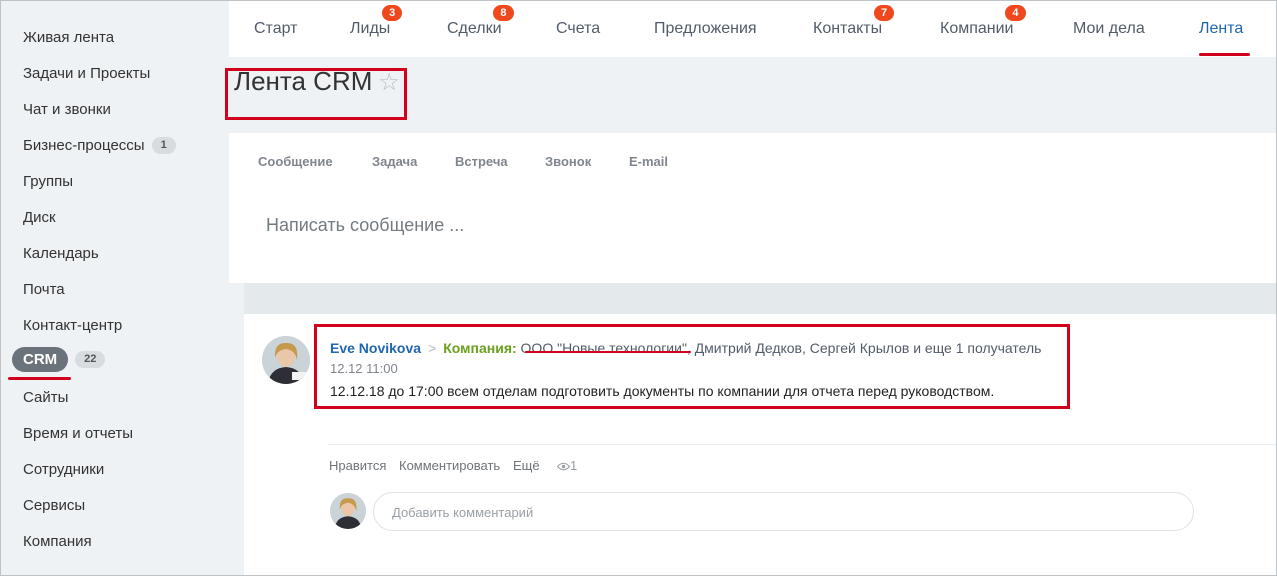 This screenshot has width=1277, height=576. I want to click on counter-badge: 3, so click(392, 13).